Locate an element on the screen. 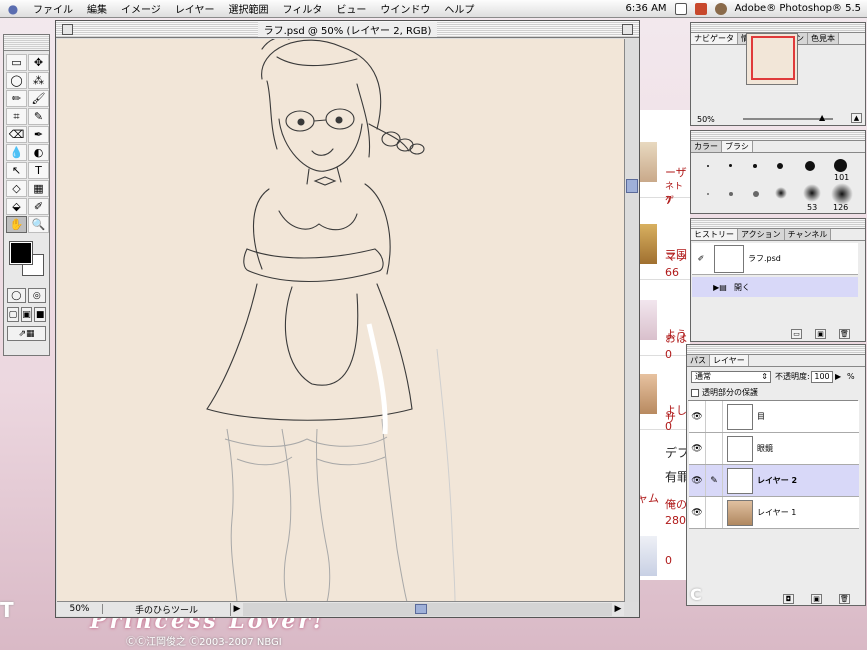 This screenshot has width=867, height=650. zoom-tool-icon: 🔍 is located at coordinates (38, 224).